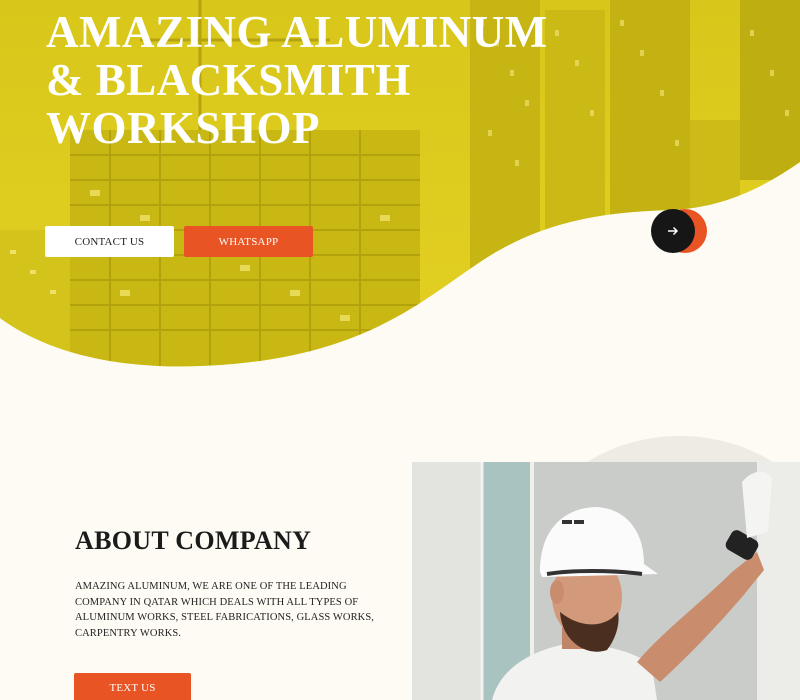  Describe the element at coordinates (297, 80) in the screenshot. I see `hero-title: AMAZING ALUMINUM & BLACKSMITH WORKSHOP` at that location.